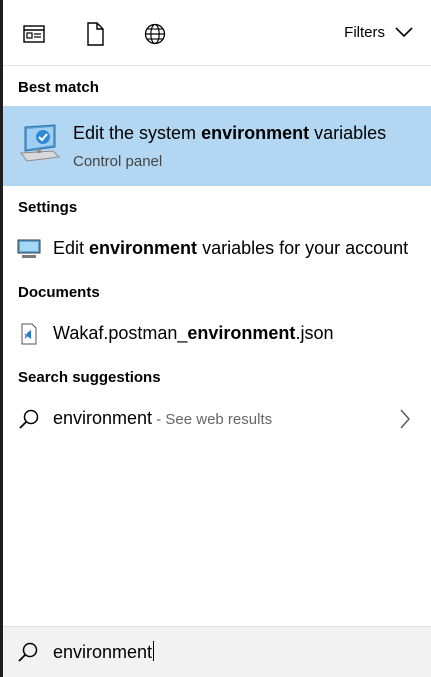  What do you see at coordinates (155, 34) in the screenshot?
I see `web-icon` at bounding box center [155, 34].